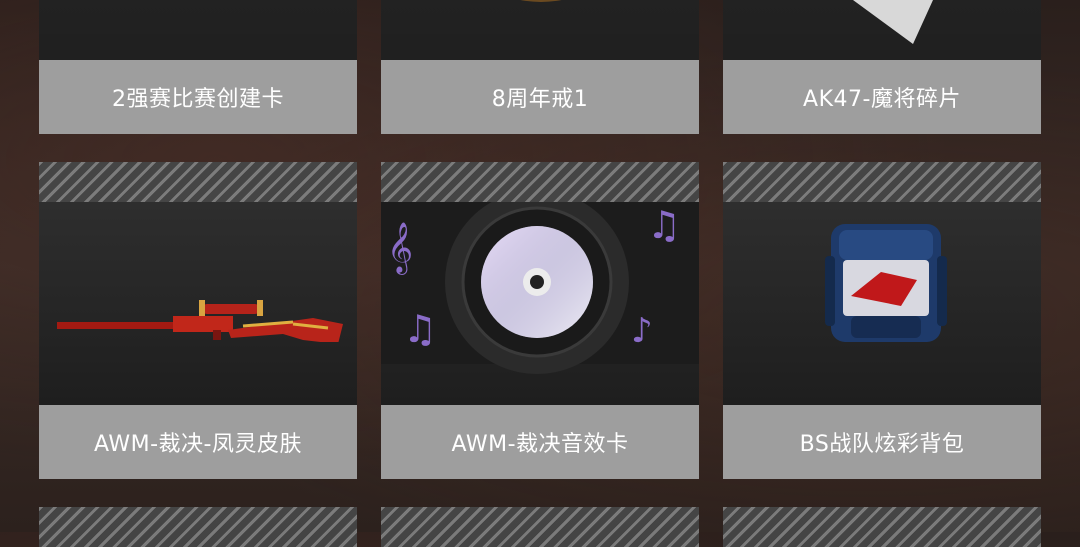 The height and width of the screenshot is (547, 1080). What do you see at coordinates (540, 288) in the screenshot?
I see `music-disc-icon: 𝄞 ♫ ♫ ♪` at bounding box center [540, 288].